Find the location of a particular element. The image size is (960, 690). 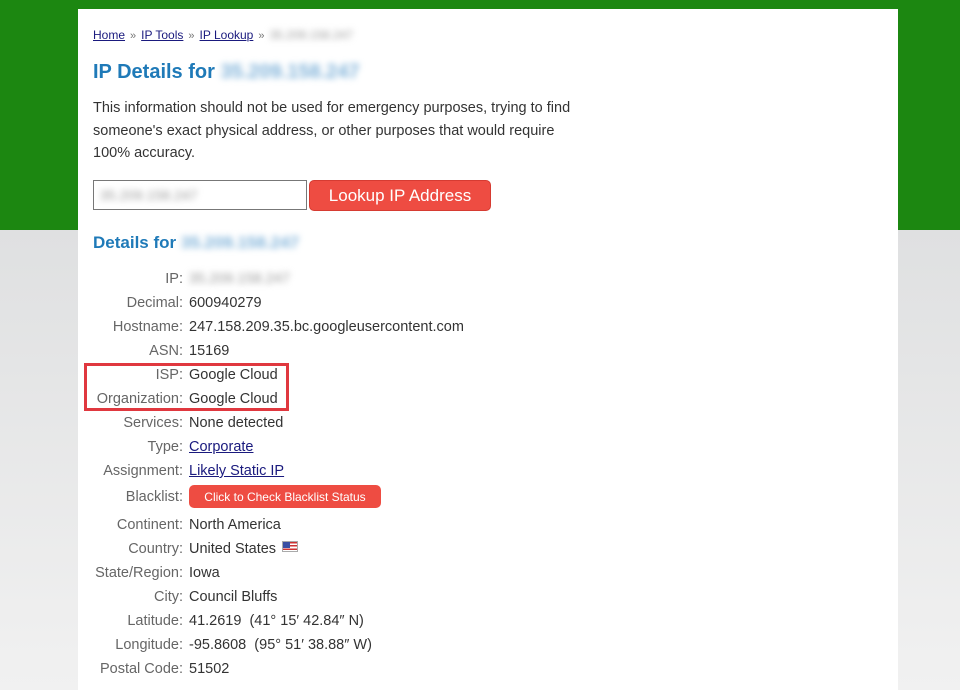

page-title: IP Details for 35.209.158.247 is located at coordinates (226, 72).